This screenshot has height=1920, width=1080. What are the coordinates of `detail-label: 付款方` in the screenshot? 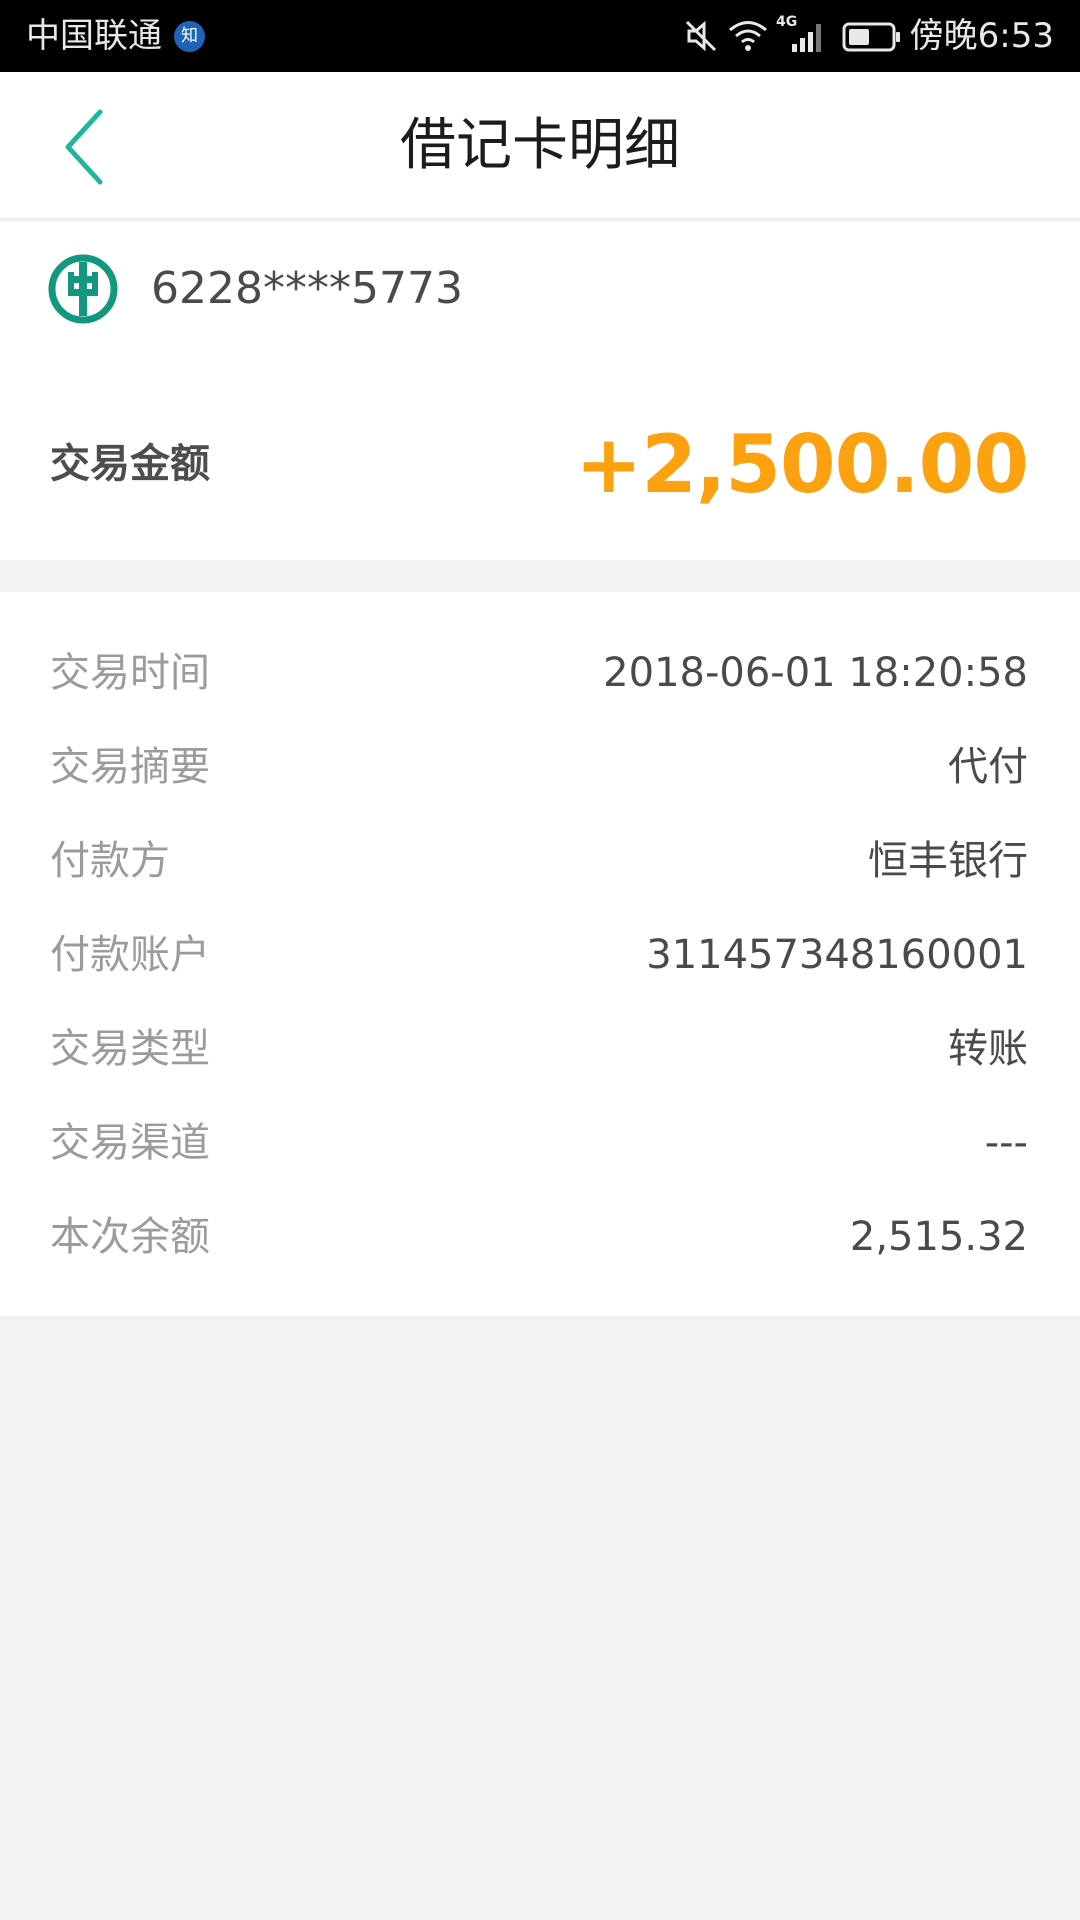 It's located at (110, 861).